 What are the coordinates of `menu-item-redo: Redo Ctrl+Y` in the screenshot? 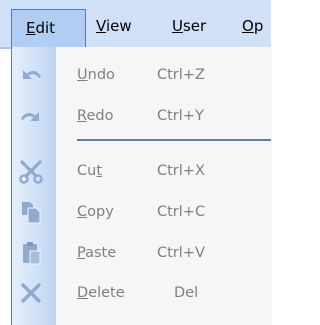 It's located at (163, 116).